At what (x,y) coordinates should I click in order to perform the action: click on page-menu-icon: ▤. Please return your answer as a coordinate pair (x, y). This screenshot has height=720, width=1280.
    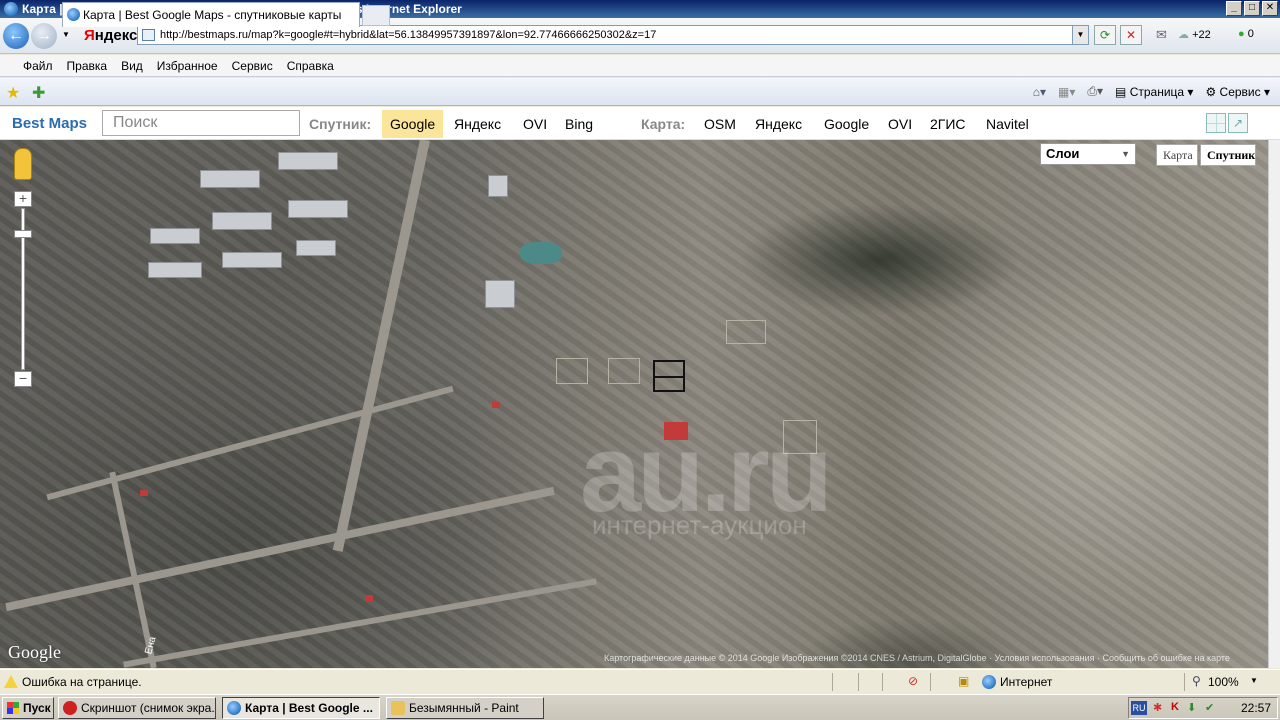
    Looking at the image, I should click on (1121, 91).